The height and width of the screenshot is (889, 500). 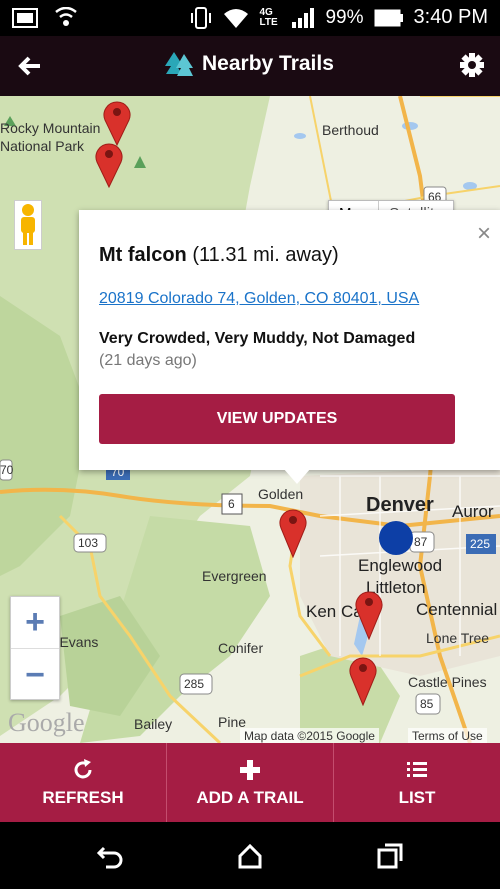 I want to click on add-trail-label: ADD A TRAIL, so click(x=250, y=797).